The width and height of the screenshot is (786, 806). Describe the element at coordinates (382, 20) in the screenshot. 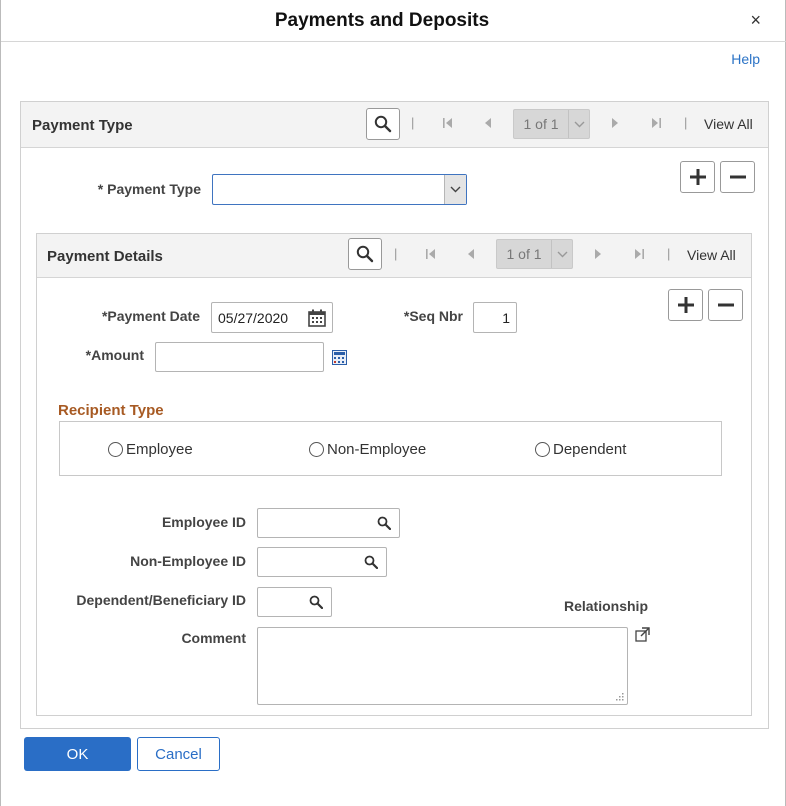

I see `dialog-title: Payments and Deposits` at that location.